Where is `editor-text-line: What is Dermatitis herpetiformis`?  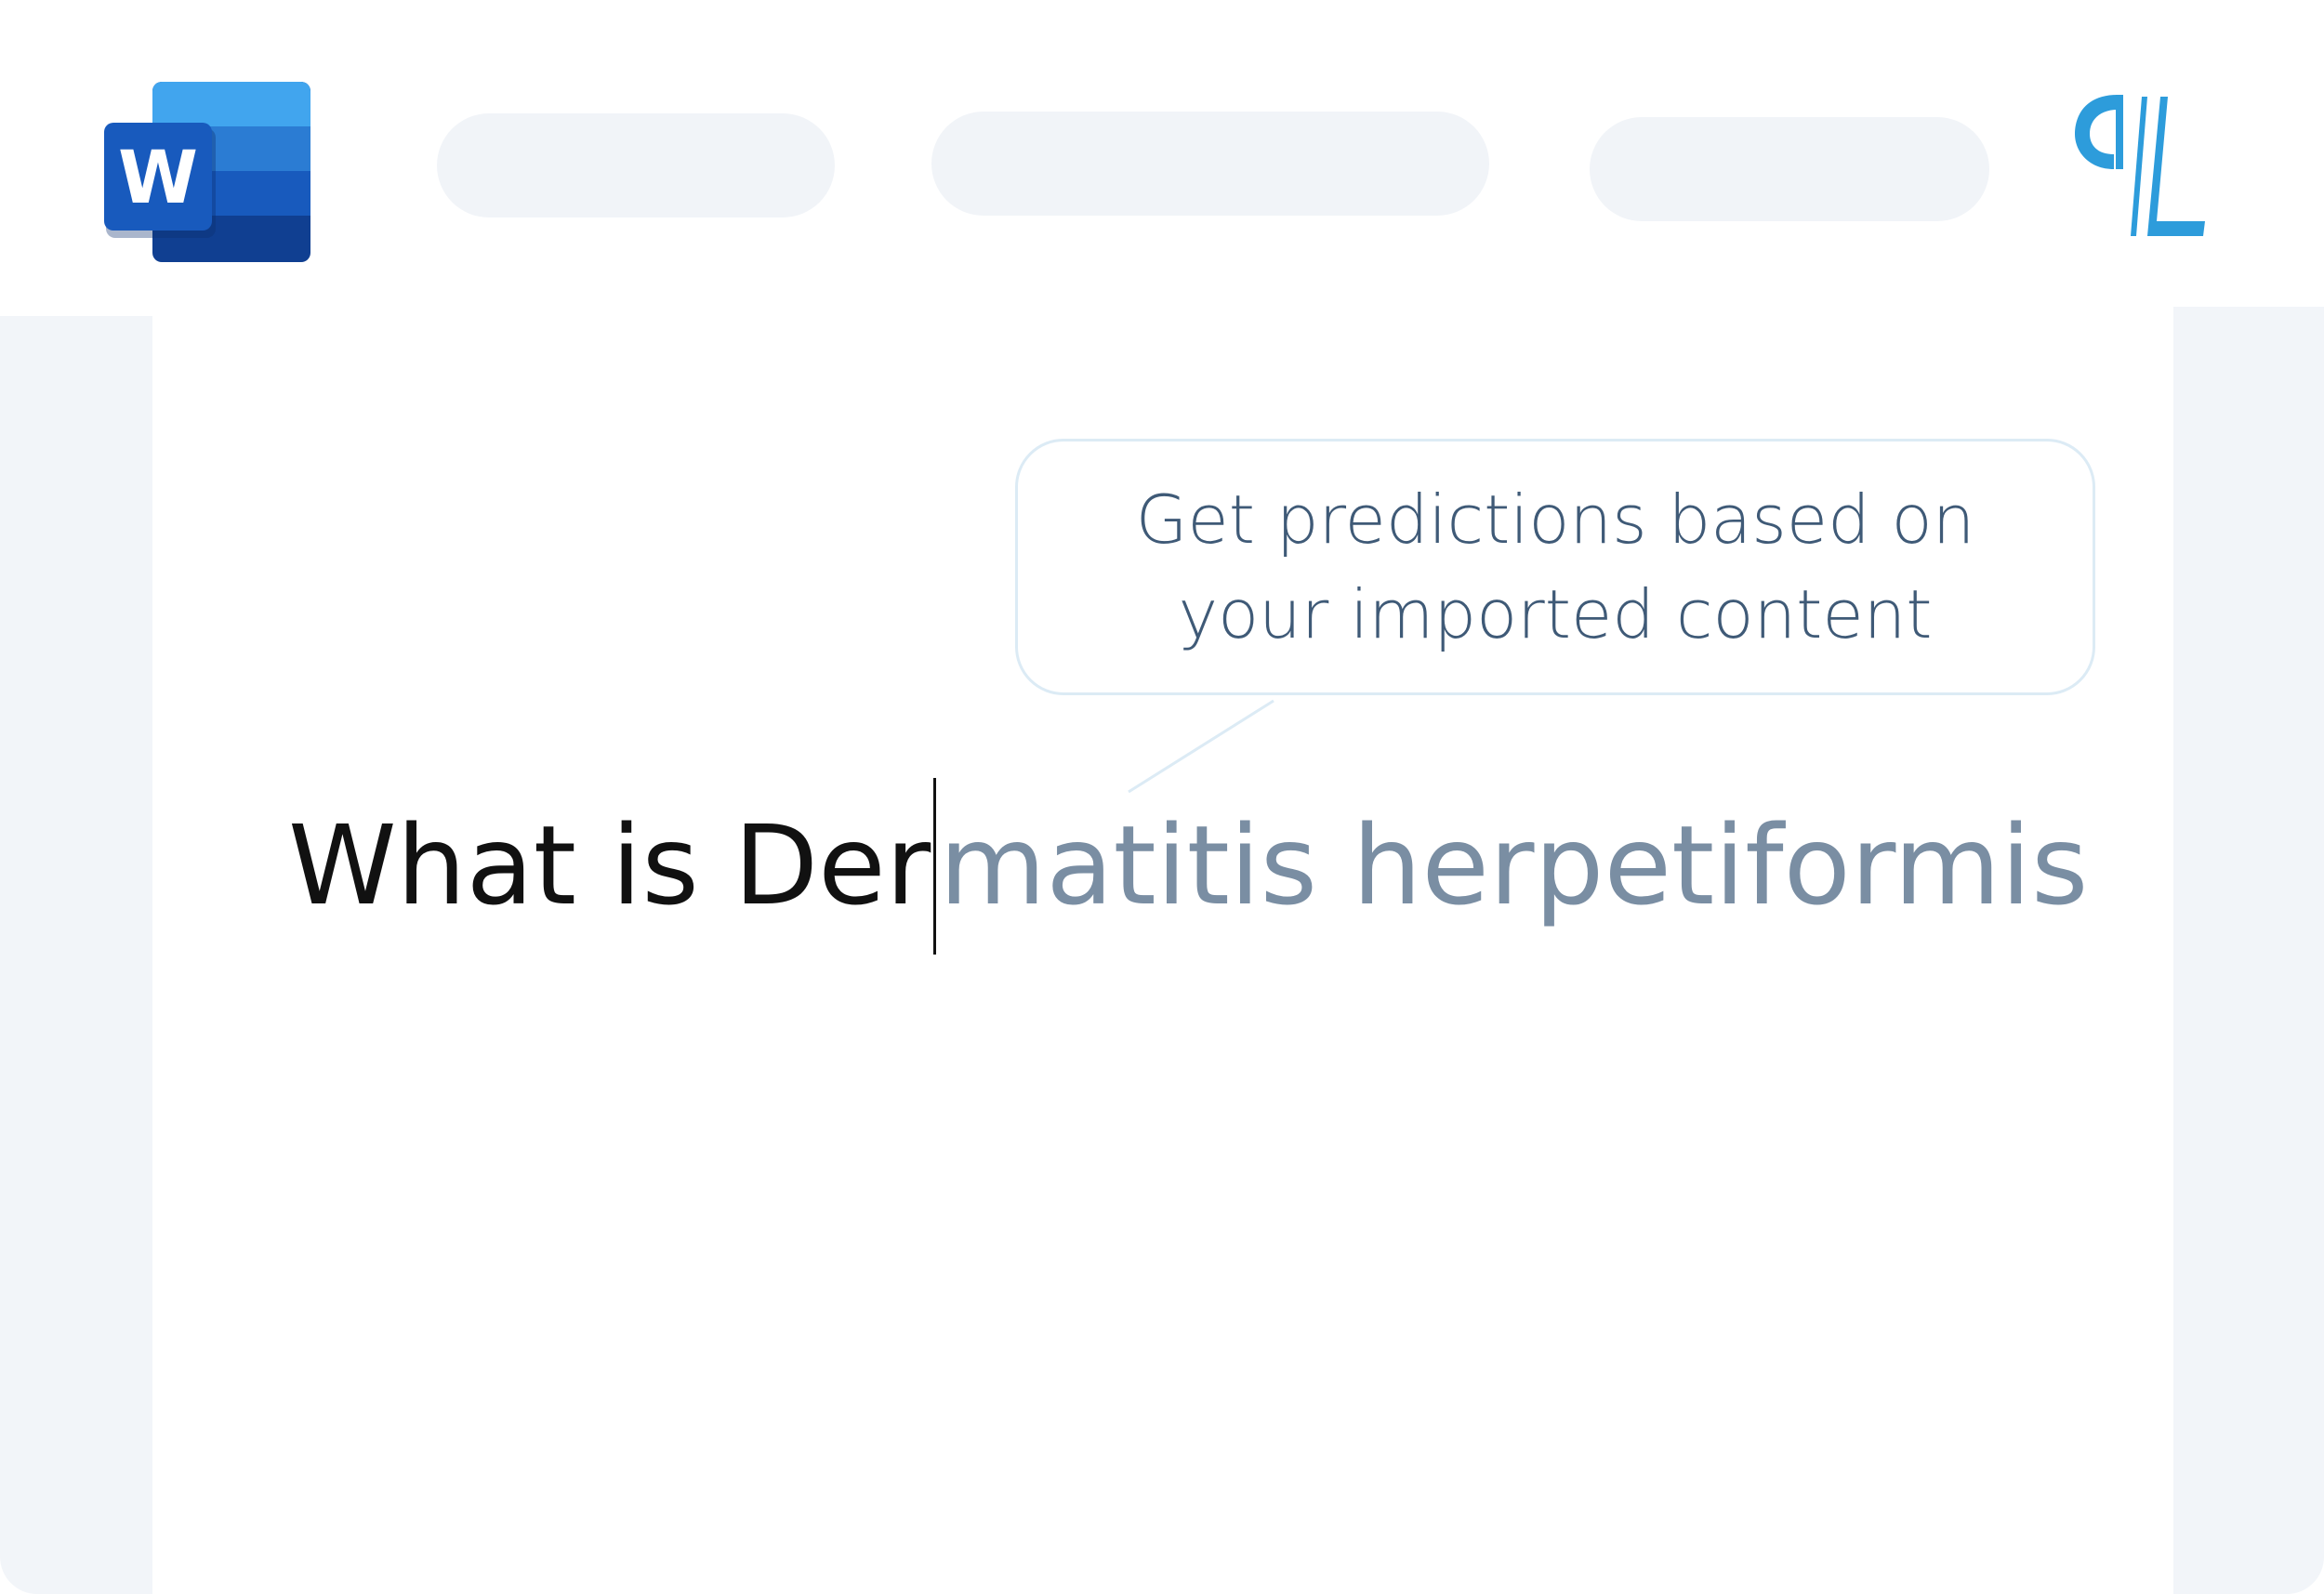 editor-text-line: What is Dermatitis herpetiformis is located at coordinates (1188, 870).